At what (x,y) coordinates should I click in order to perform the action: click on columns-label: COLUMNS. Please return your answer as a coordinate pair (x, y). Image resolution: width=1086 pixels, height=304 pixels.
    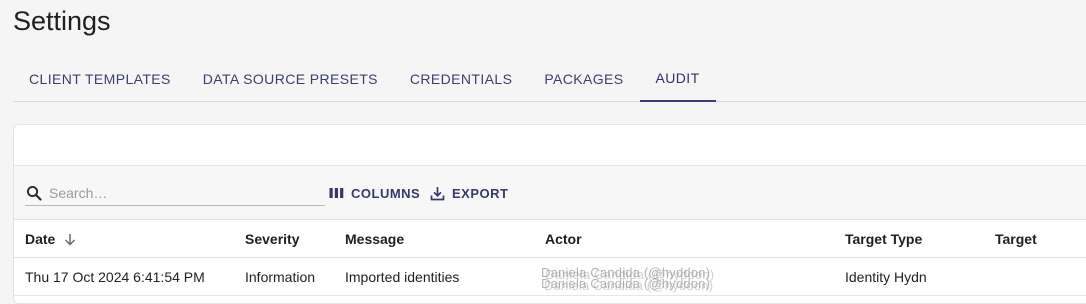
    Looking at the image, I should click on (386, 193).